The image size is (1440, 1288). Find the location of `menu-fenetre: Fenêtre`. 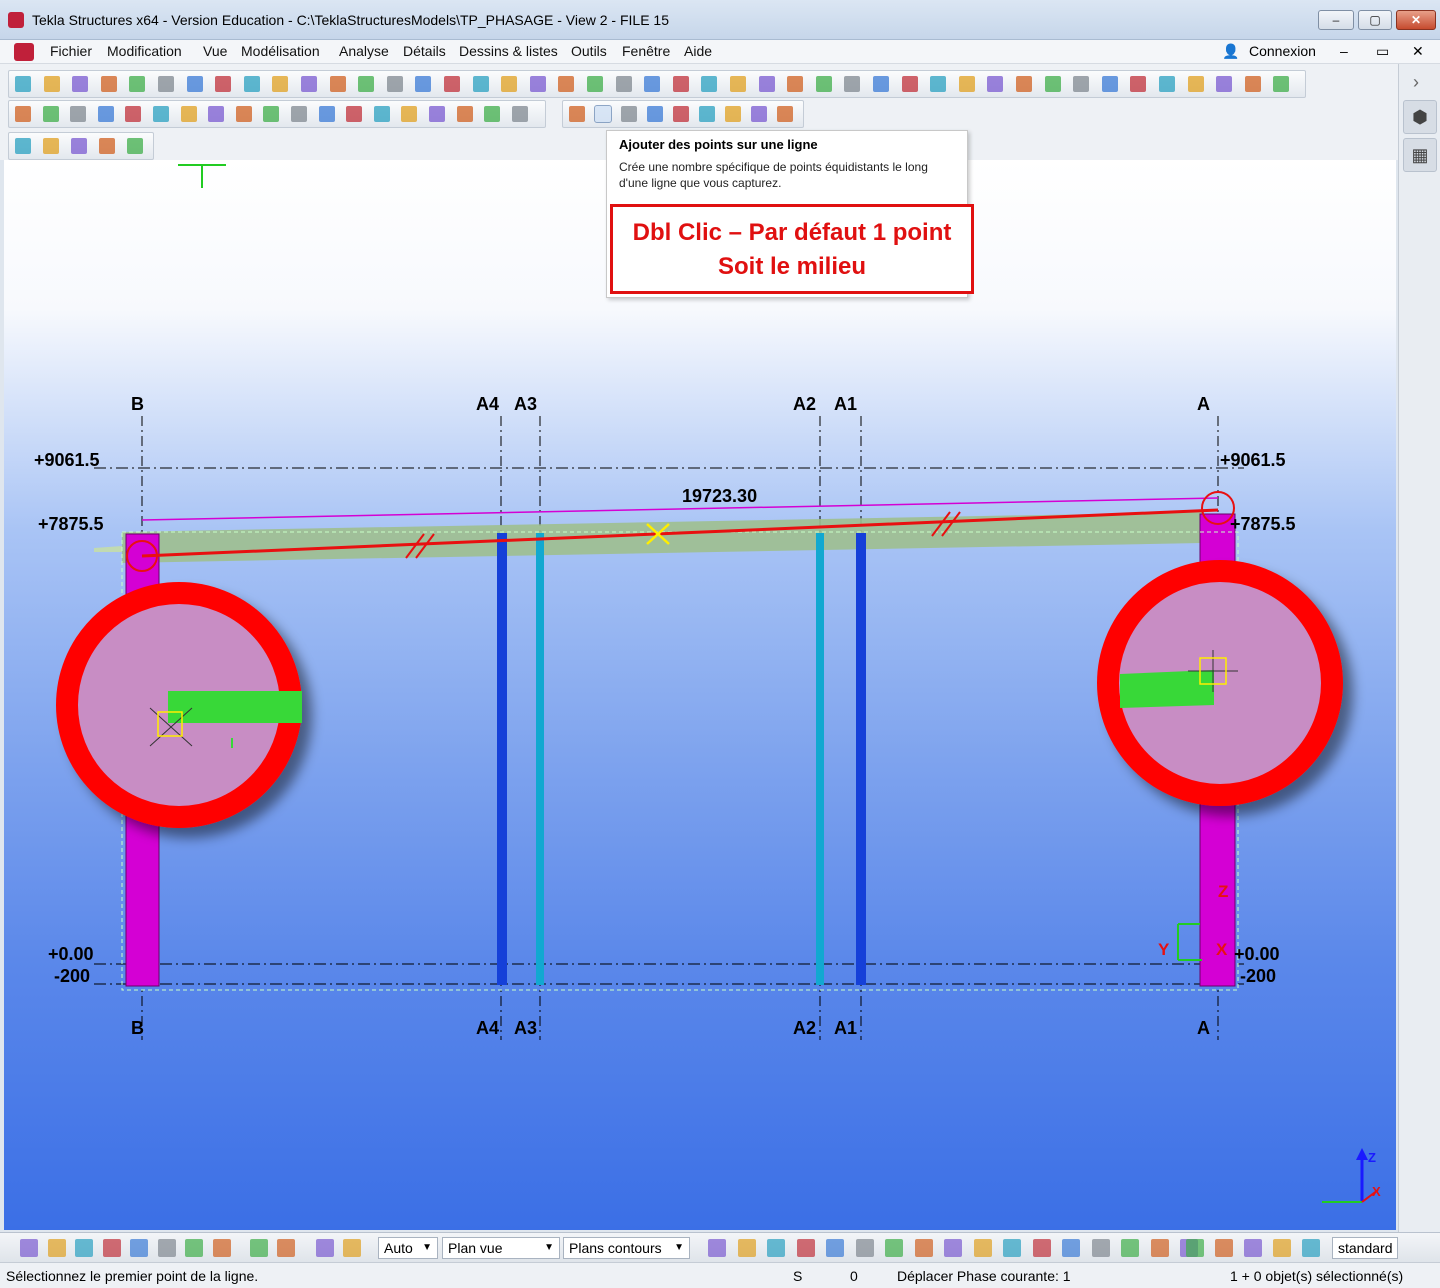

menu-fenetre: Fenêtre is located at coordinates (646, 51).